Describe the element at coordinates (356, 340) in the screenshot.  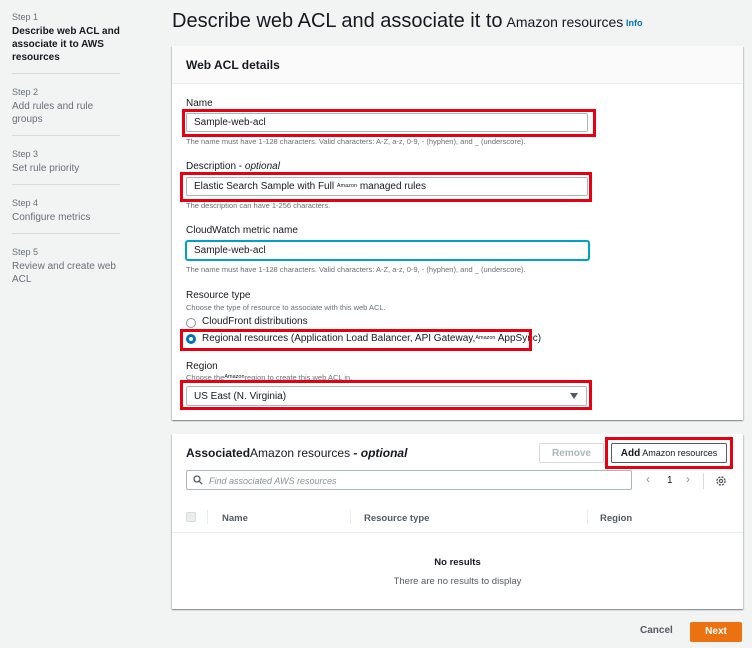
I see `highlight-resource-type` at that location.